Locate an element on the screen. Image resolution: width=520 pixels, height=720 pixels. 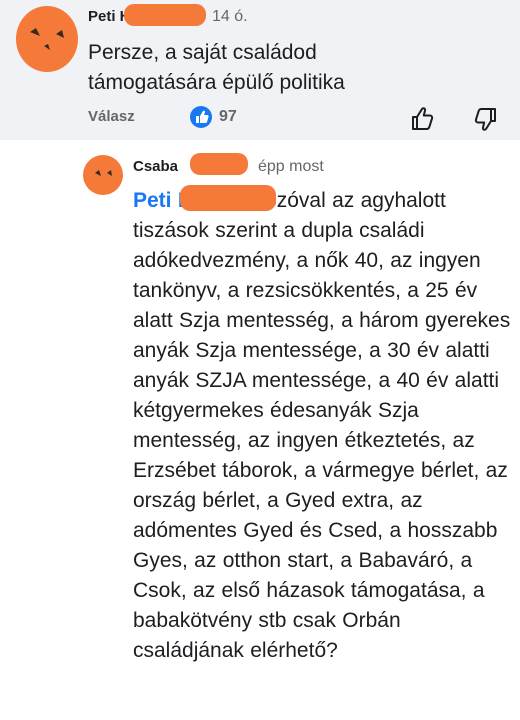
reply-author: Csaba is located at coordinates (155, 166).